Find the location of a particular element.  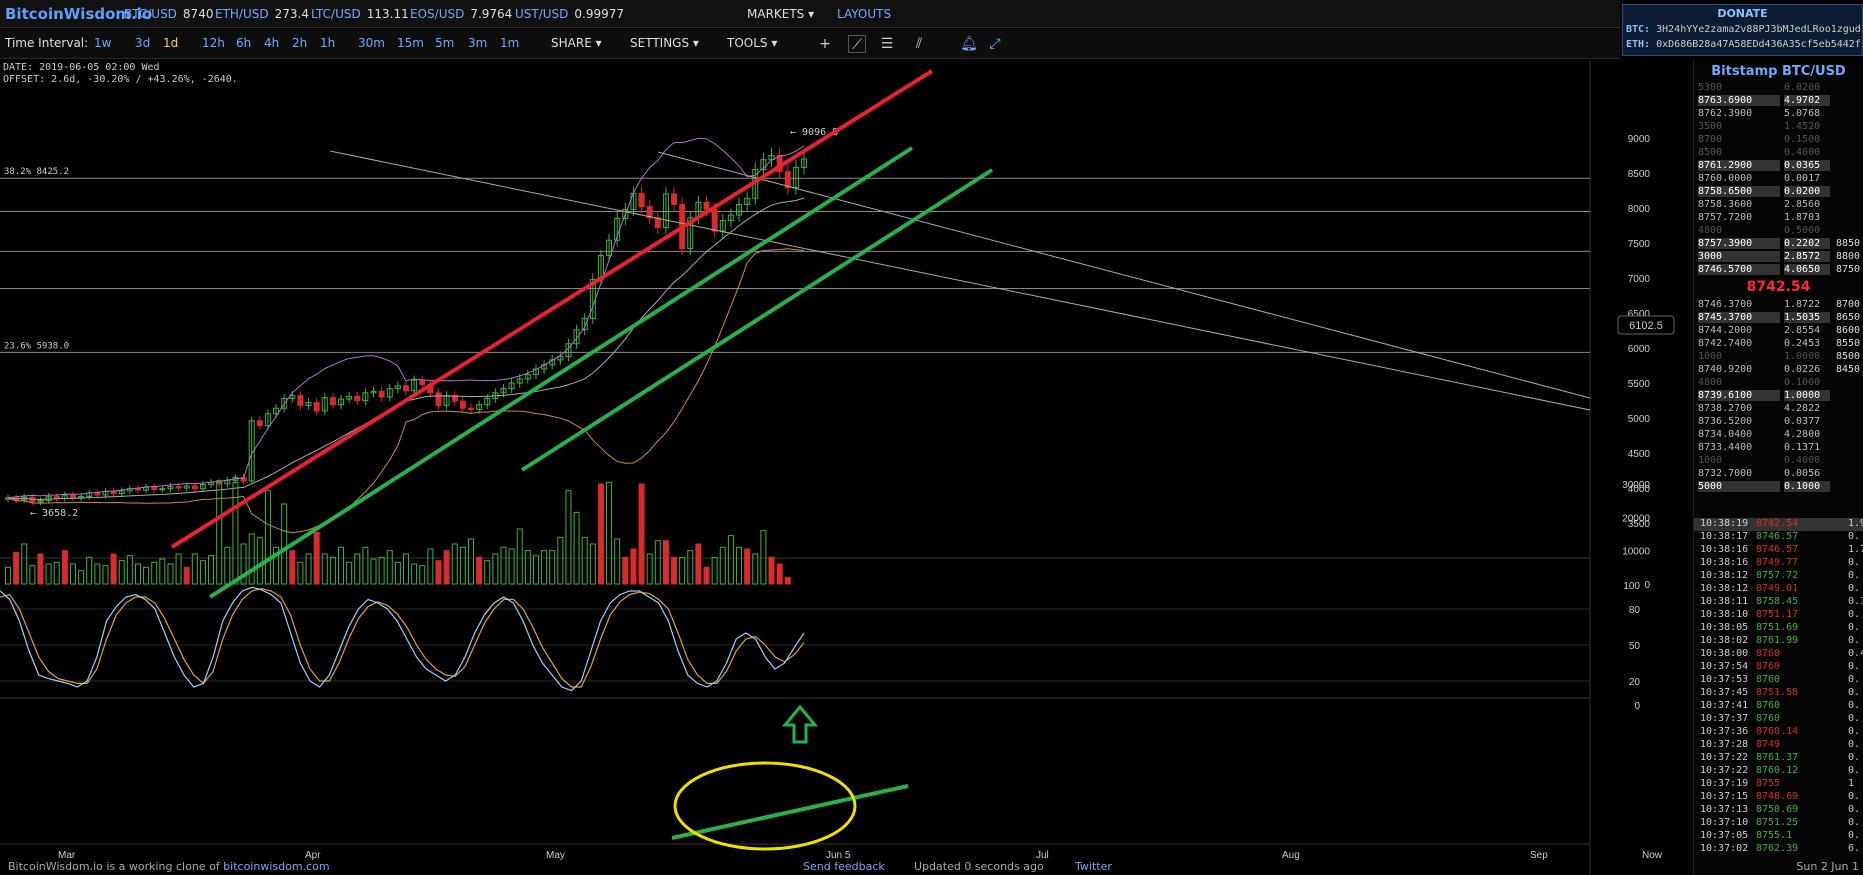

trade-time: 10:38:17 is located at coordinates (1724, 536).